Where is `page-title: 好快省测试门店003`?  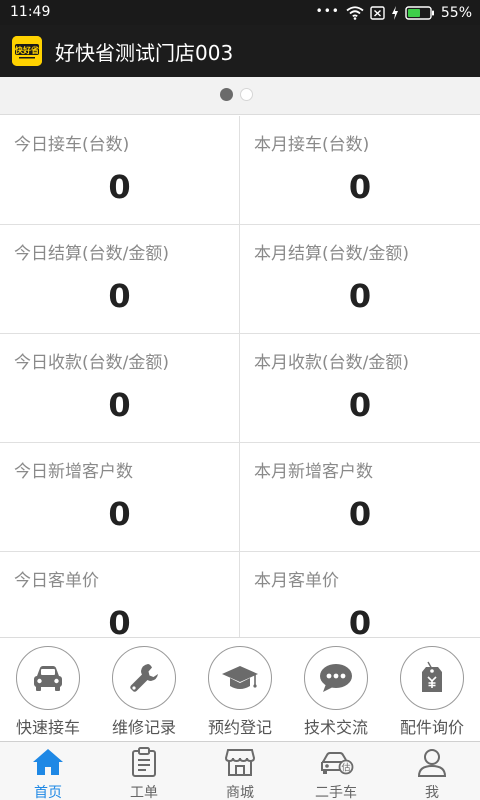
page-title: 好快省测试门店003 is located at coordinates (144, 53).